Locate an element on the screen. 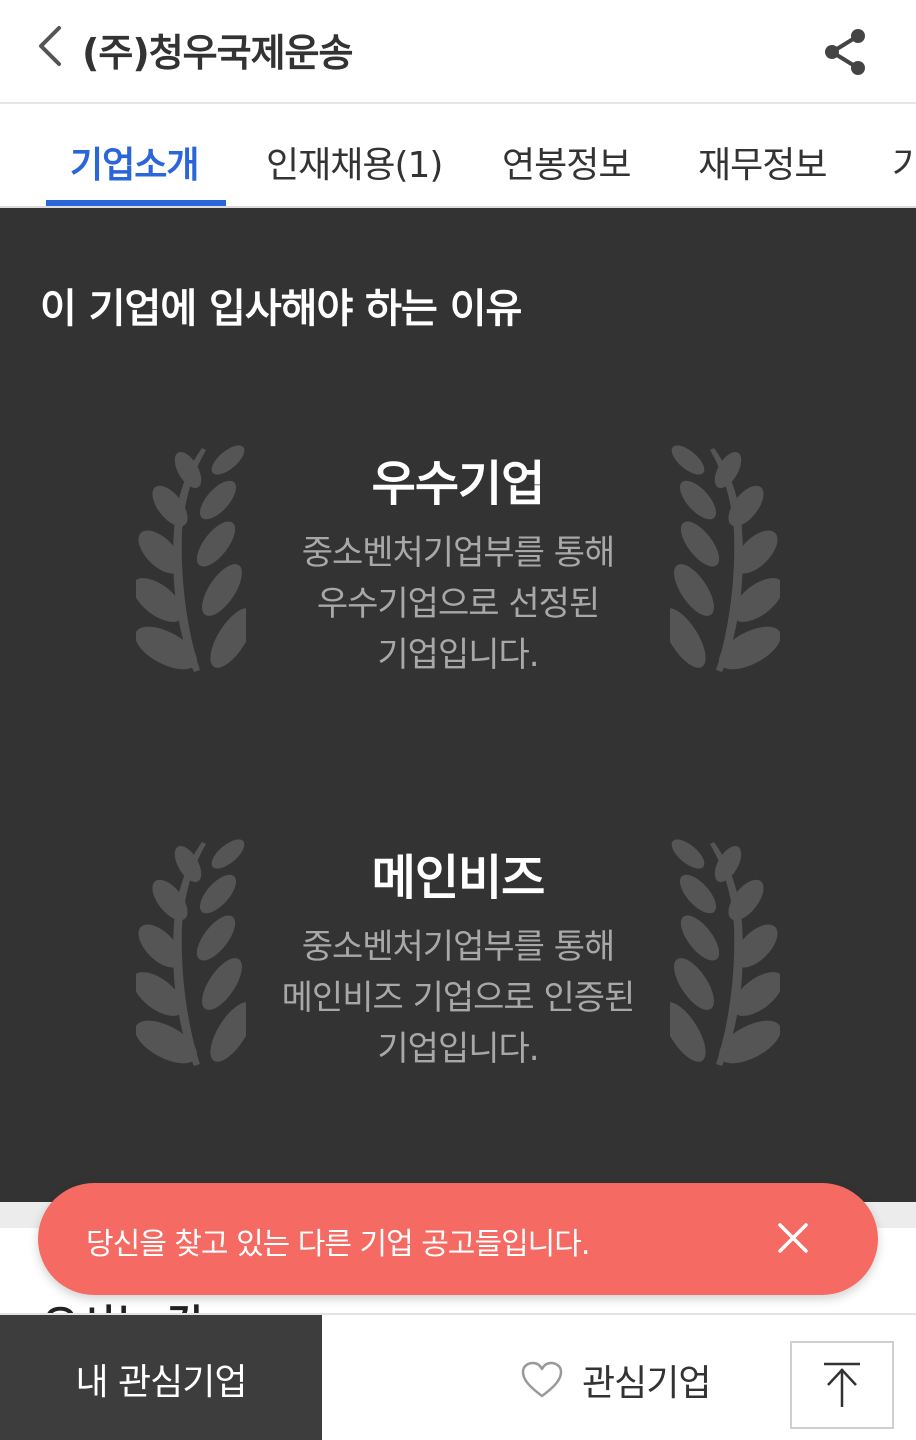 The width and height of the screenshot is (916, 1440). bottom-action-bar: 내 관심기업 관심기업 is located at coordinates (458, 1376).